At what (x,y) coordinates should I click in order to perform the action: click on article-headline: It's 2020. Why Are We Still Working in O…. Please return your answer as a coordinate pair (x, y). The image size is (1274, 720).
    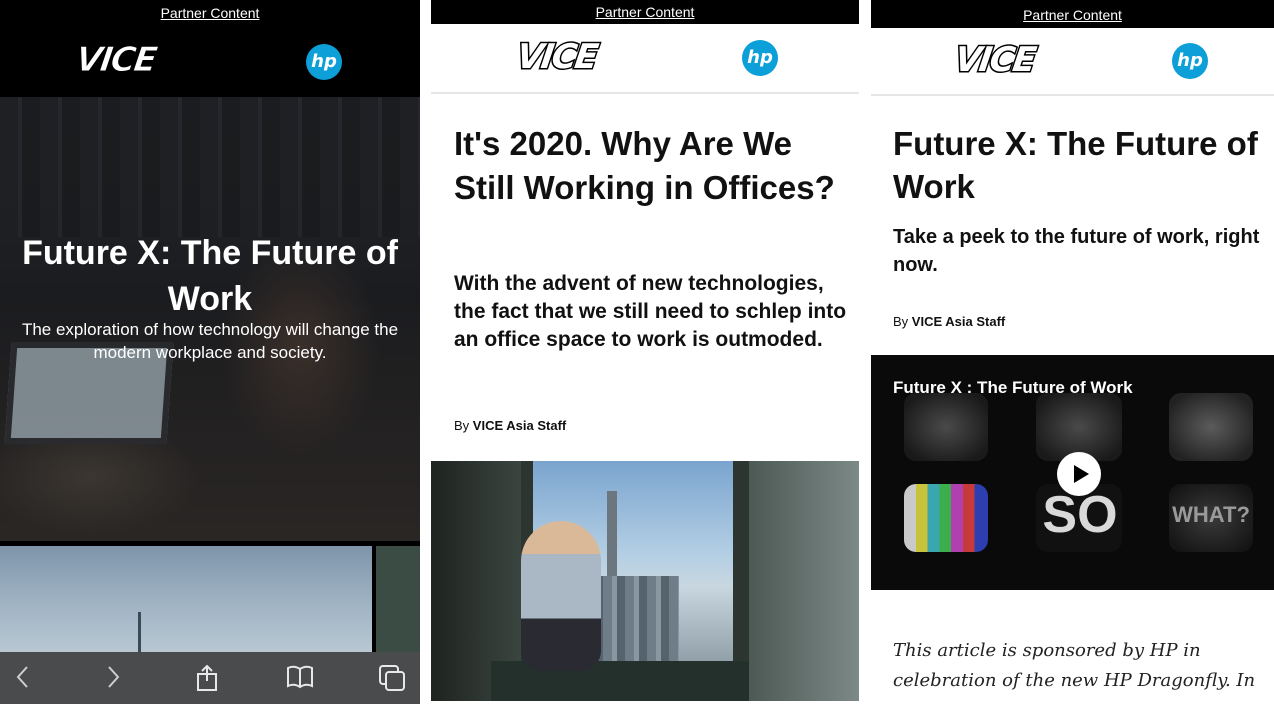
    Looking at the image, I should click on (644, 165).